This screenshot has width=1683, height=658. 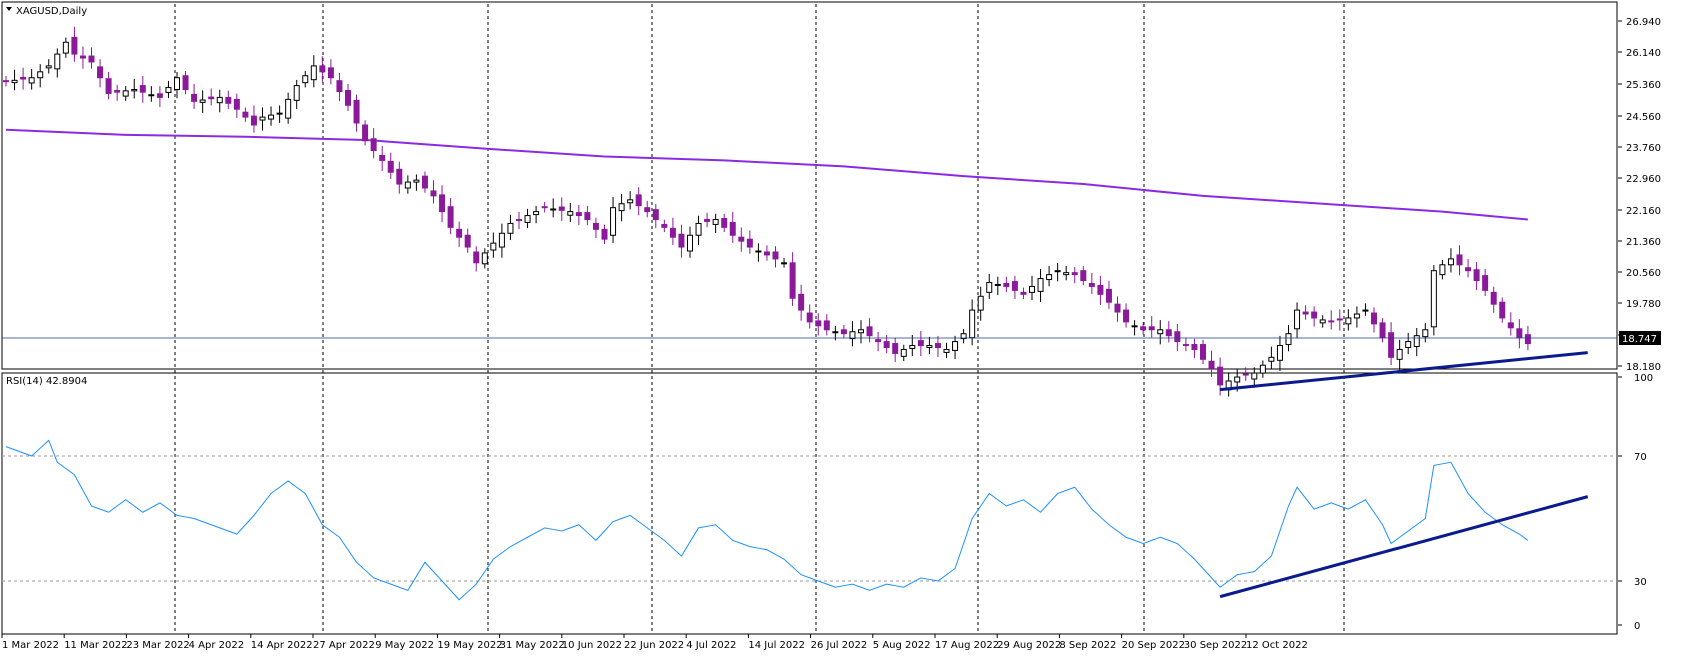 What do you see at coordinates (592, 645) in the screenshot?
I see `date-tick-label: 10 Jun 2022` at bounding box center [592, 645].